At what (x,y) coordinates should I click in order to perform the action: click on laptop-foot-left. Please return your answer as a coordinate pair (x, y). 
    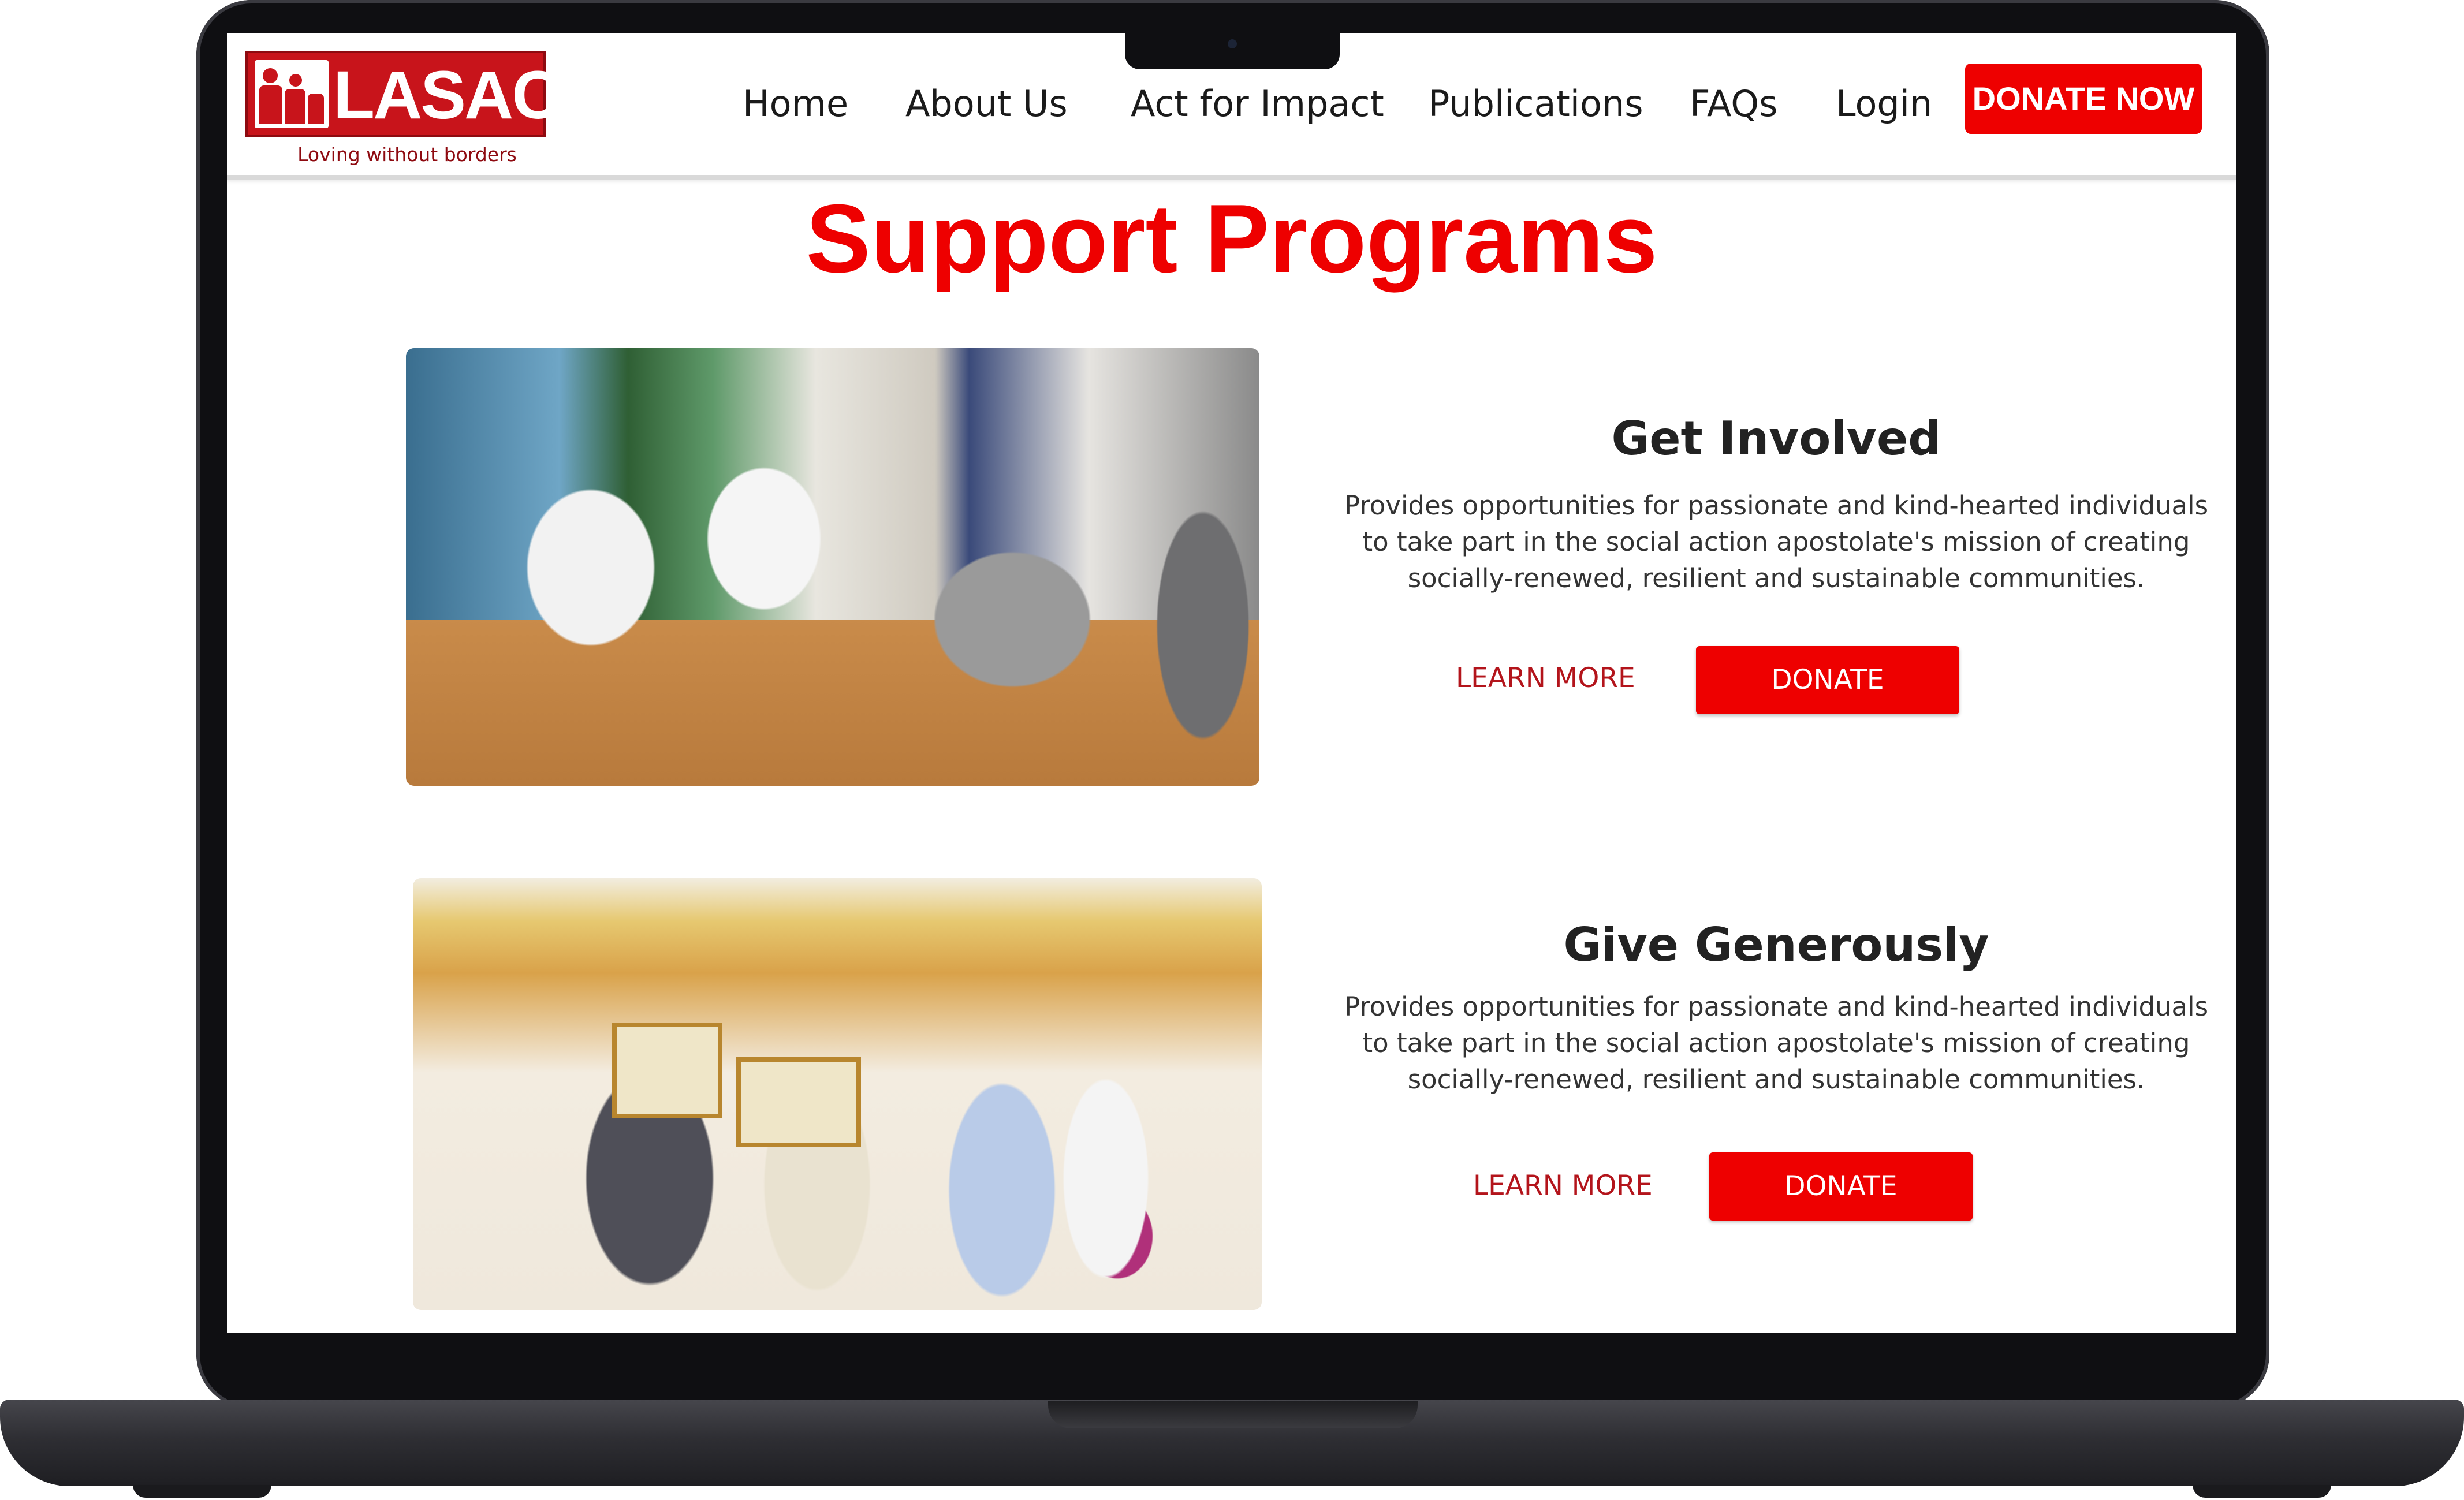
    Looking at the image, I should click on (202, 1491).